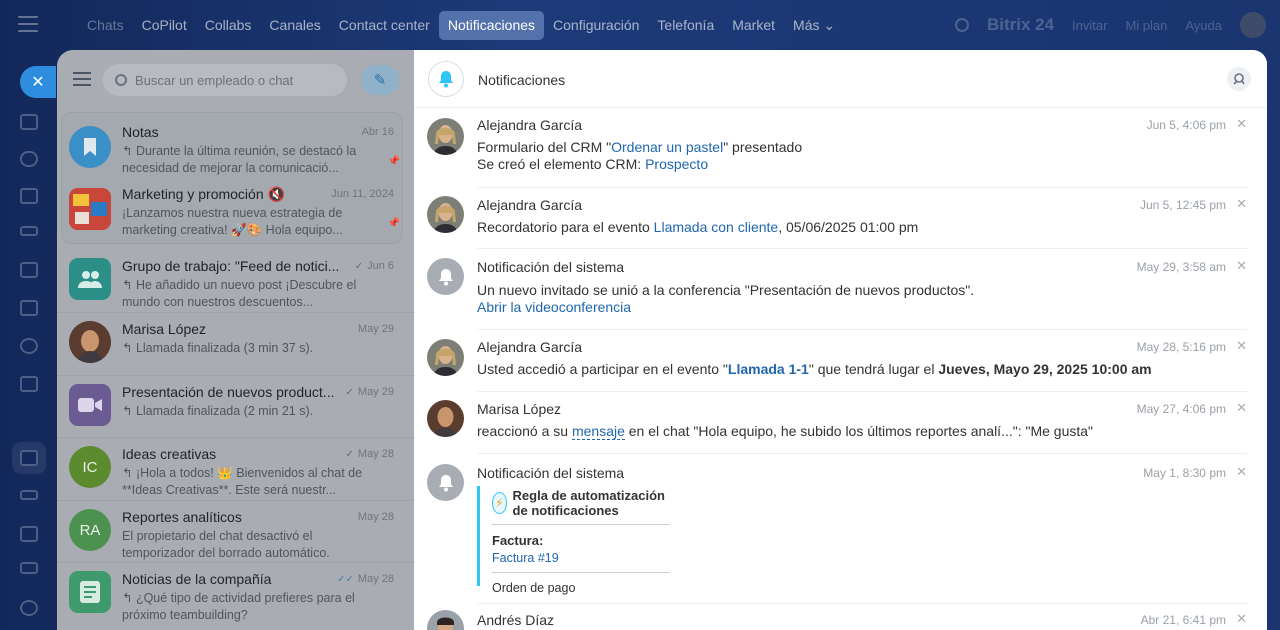  What do you see at coordinates (28, 24) in the screenshot?
I see `menu-icon` at bounding box center [28, 24].